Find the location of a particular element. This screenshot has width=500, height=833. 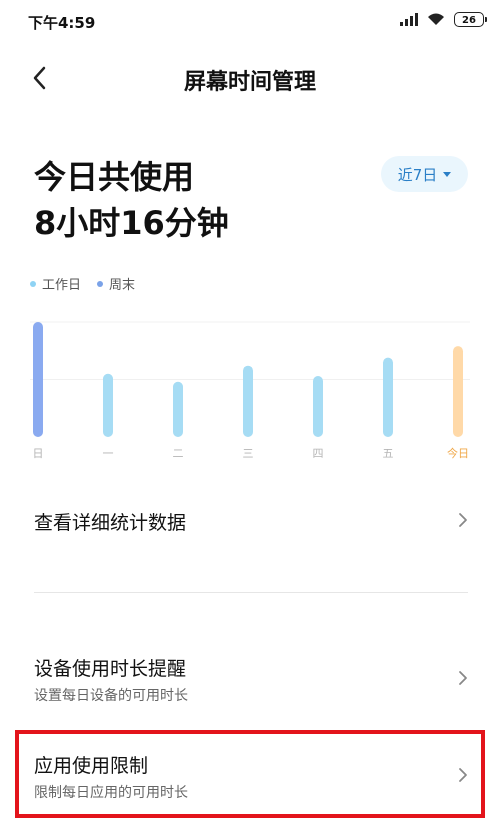

usage-label: 今日共使用 is located at coordinates (114, 177).